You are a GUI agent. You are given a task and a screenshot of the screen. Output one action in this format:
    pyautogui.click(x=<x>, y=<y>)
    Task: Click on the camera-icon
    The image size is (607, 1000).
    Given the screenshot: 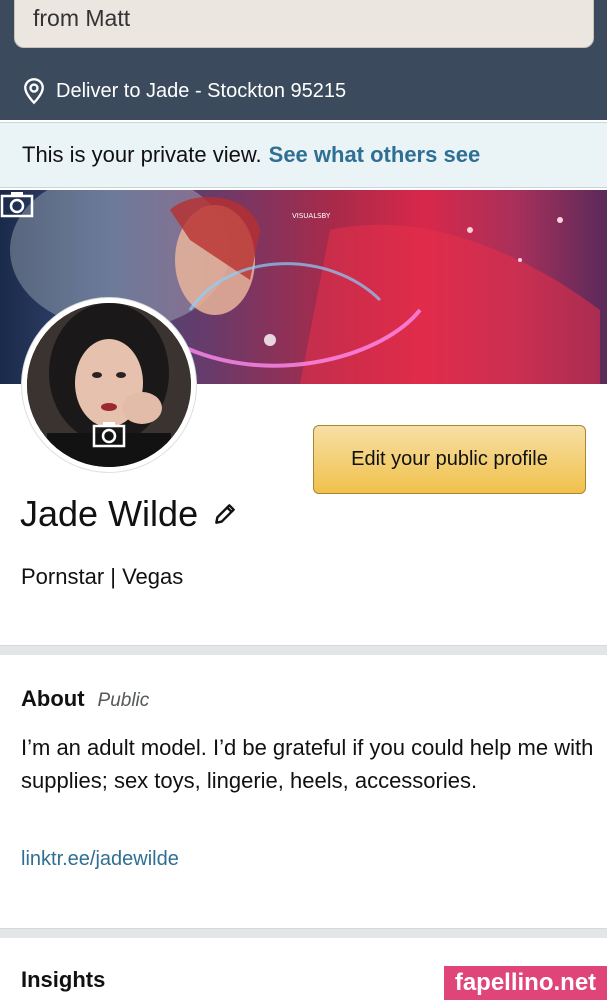 What is the action you would take?
    pyautogui.click(x=17, y=204)
    